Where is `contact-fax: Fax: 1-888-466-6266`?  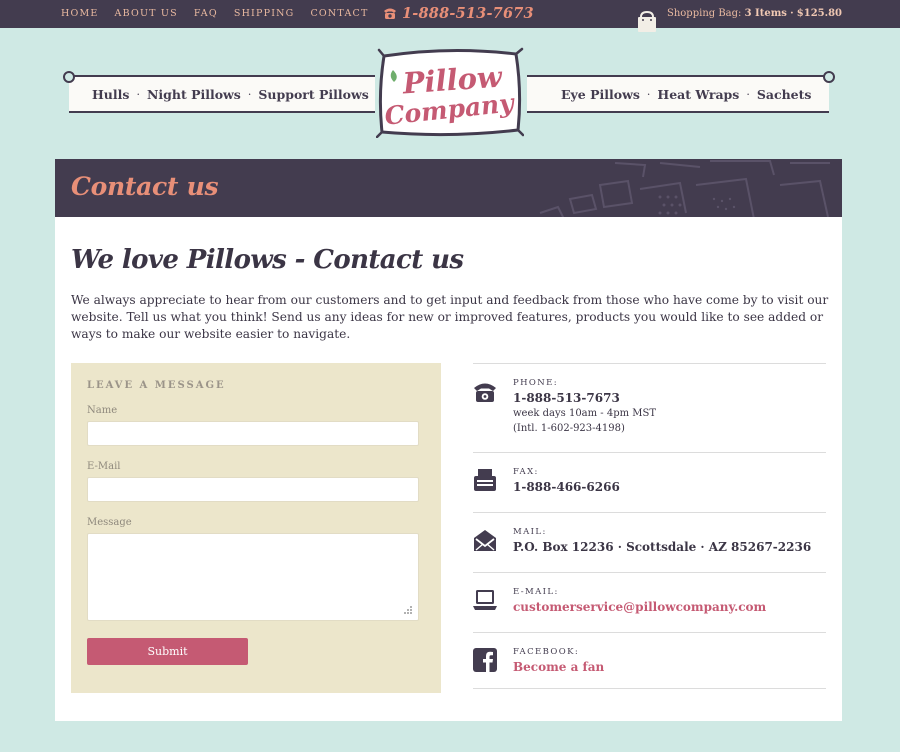 contact-fax: Fax: 1-888-466-6266 is located at coordinates (649, 482).